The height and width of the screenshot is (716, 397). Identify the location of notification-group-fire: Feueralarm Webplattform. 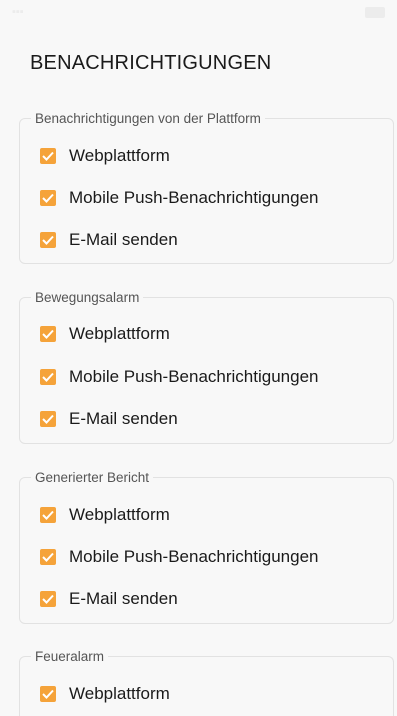
(206, 682).